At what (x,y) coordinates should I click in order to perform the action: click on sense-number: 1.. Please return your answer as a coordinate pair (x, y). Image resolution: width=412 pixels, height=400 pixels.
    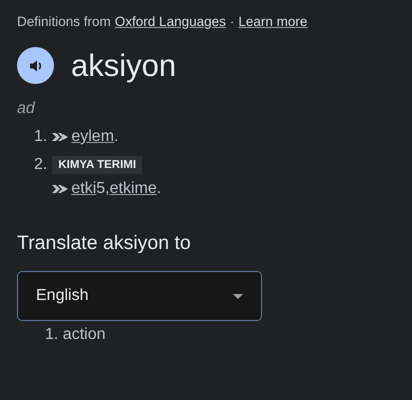
    Looking at the image, I should click on (41, 137).